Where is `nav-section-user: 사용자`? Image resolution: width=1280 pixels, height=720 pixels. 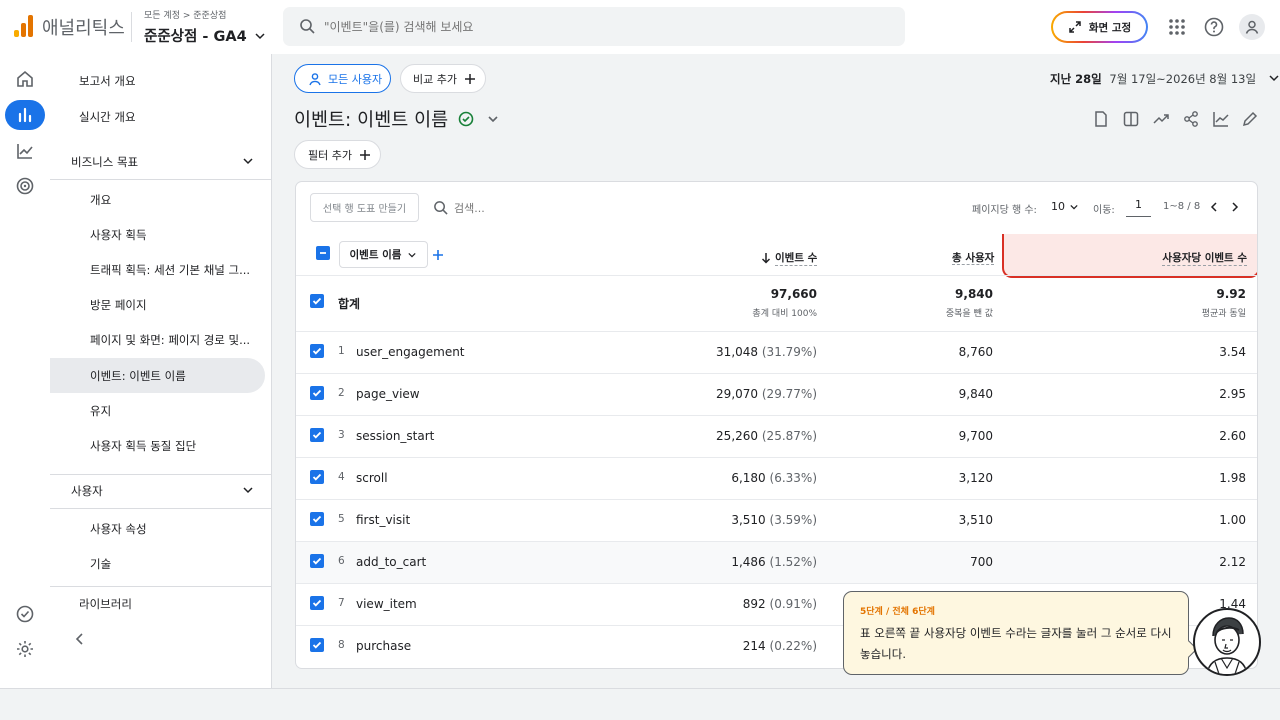 nav-section-user: 사용자 is located at coordinates (161, 491).